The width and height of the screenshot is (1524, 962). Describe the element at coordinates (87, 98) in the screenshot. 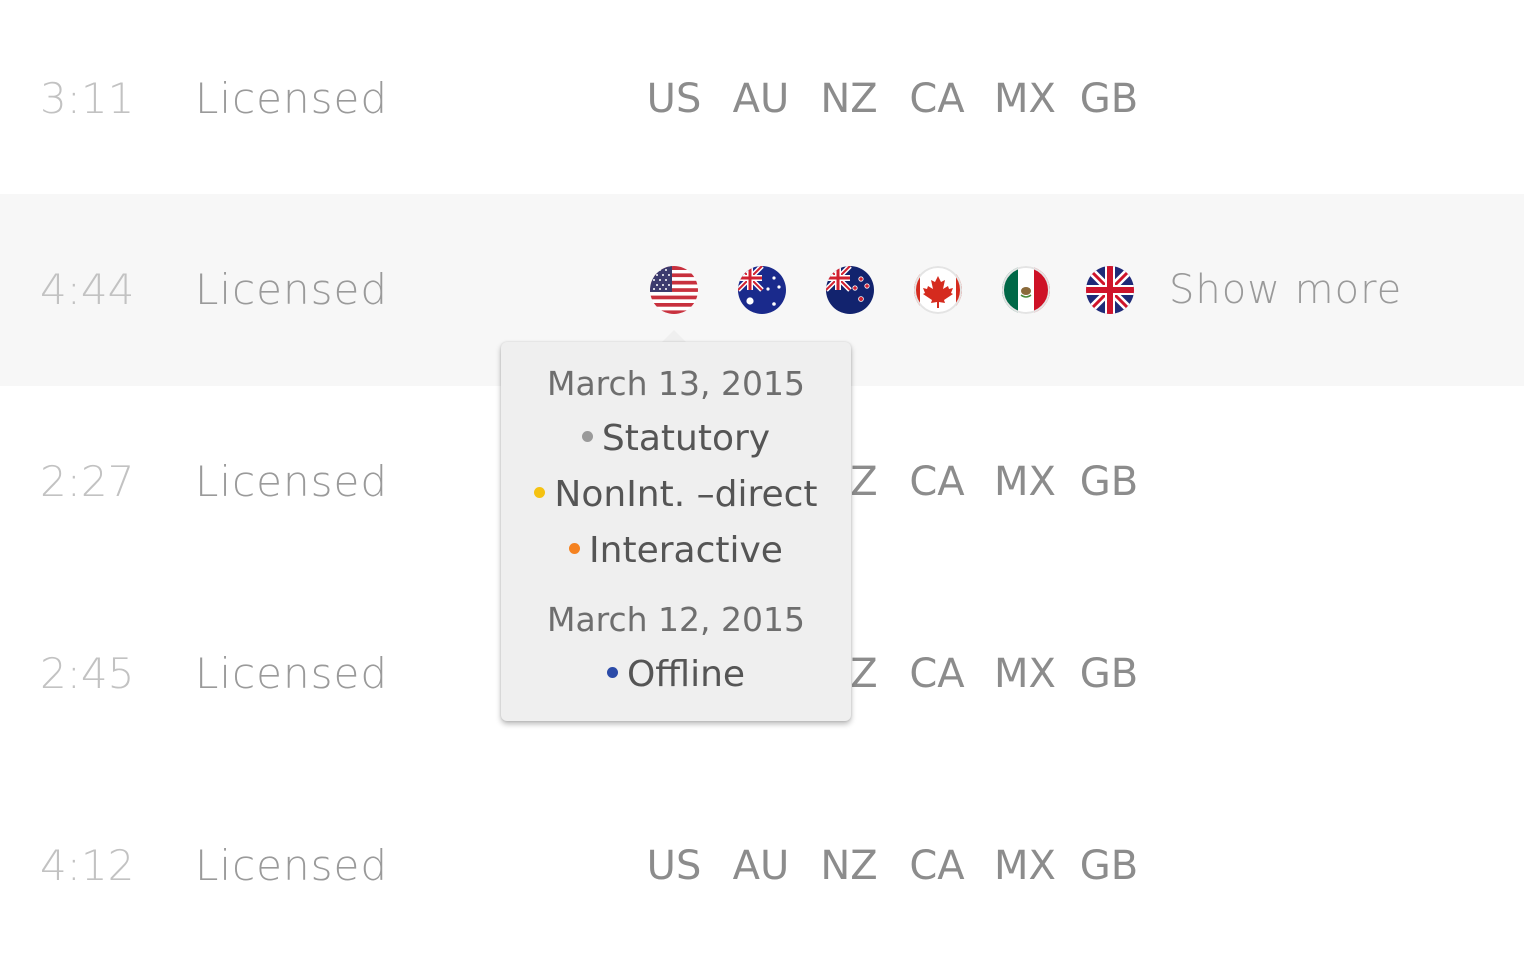

I see `track-duration: 3:11` at that location.